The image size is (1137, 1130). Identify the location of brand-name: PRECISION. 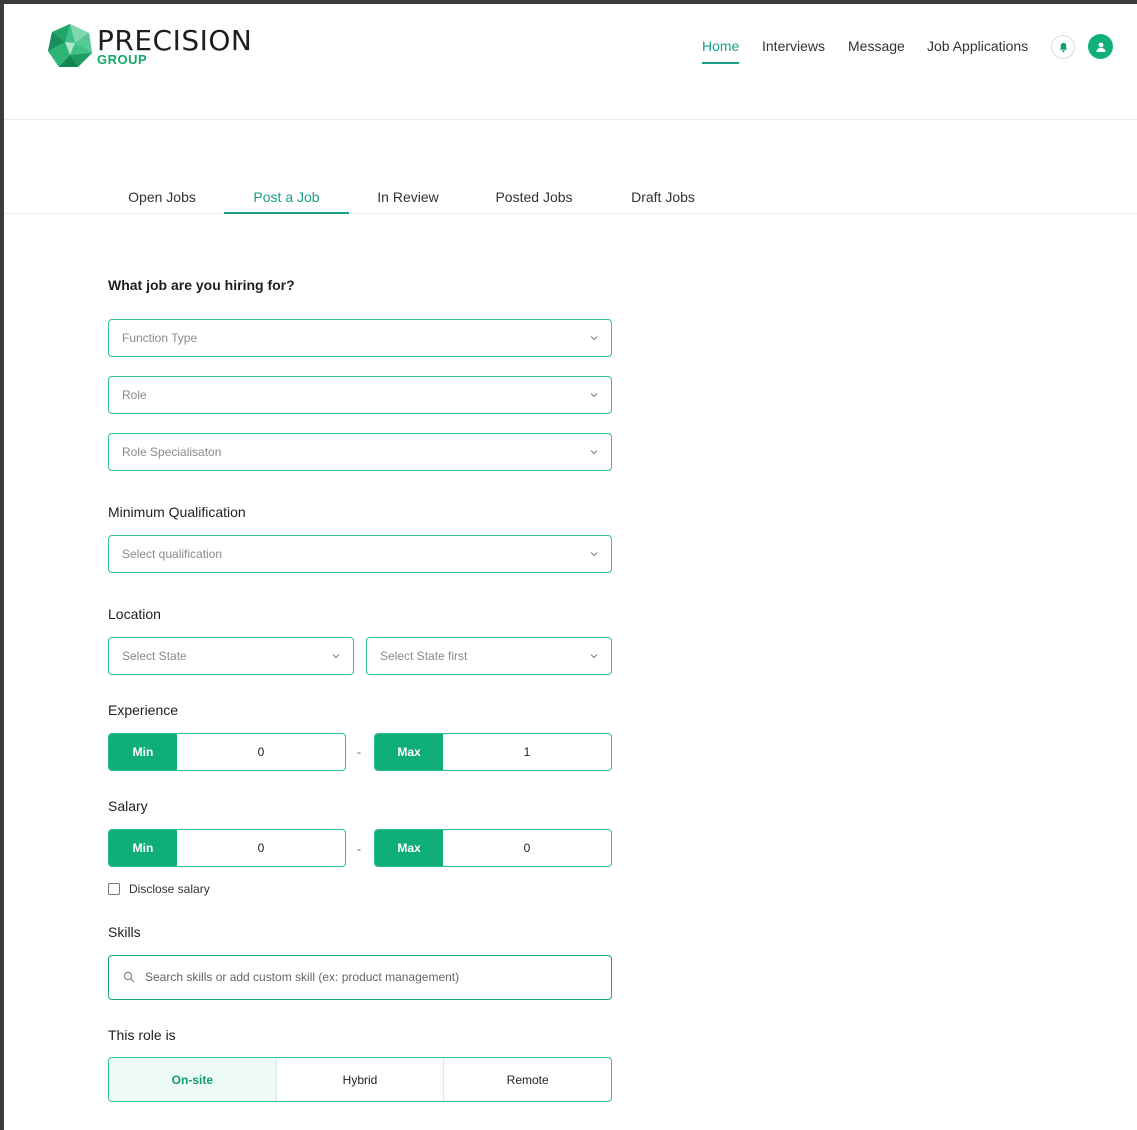
(175, 40).